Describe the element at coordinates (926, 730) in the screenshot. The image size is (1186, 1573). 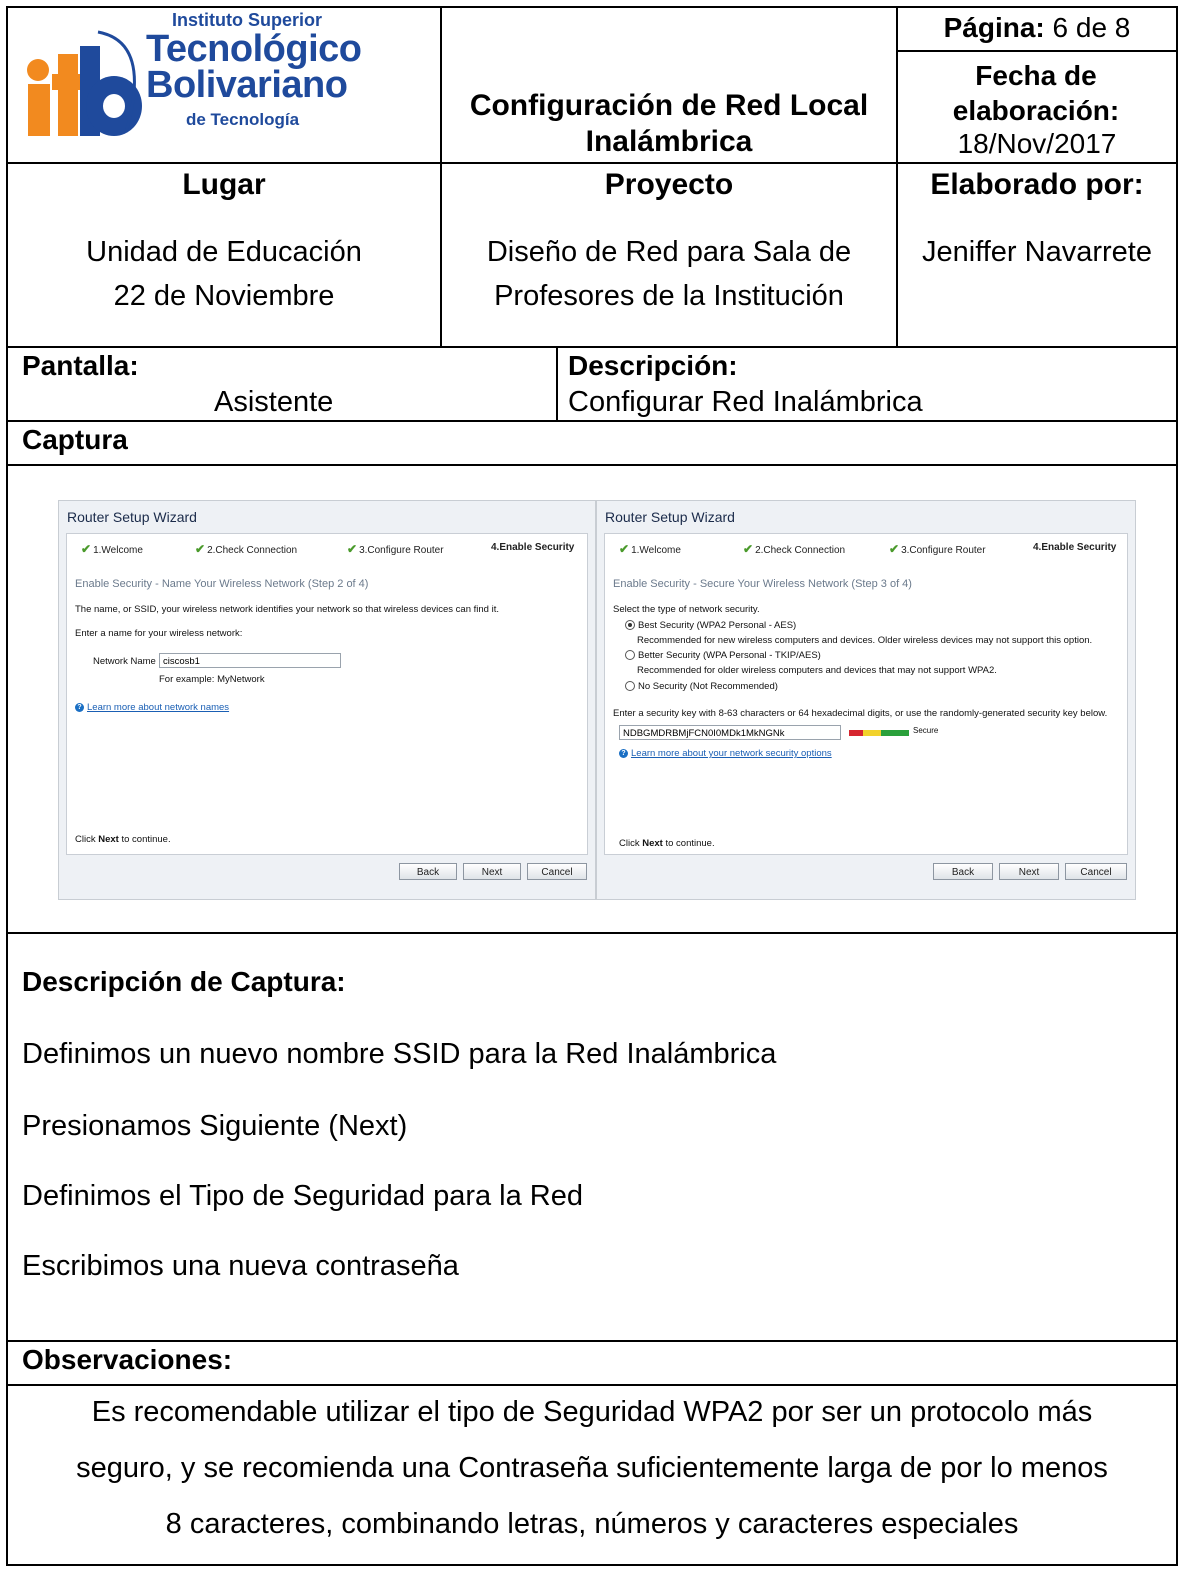
I see `strength-label: Secure` at that location.